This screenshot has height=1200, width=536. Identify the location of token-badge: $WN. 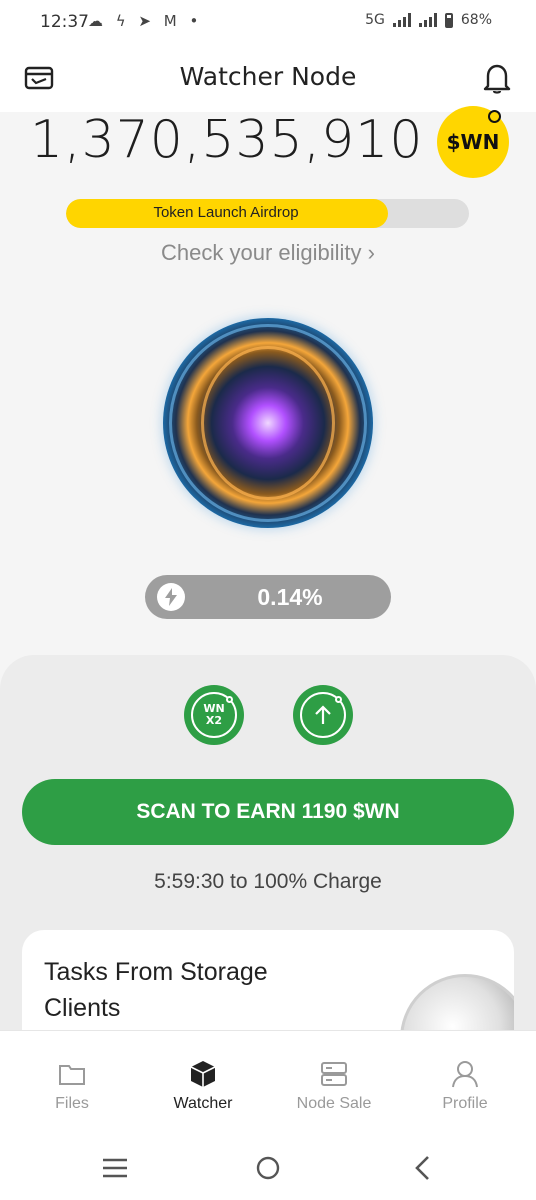
(473, 142).